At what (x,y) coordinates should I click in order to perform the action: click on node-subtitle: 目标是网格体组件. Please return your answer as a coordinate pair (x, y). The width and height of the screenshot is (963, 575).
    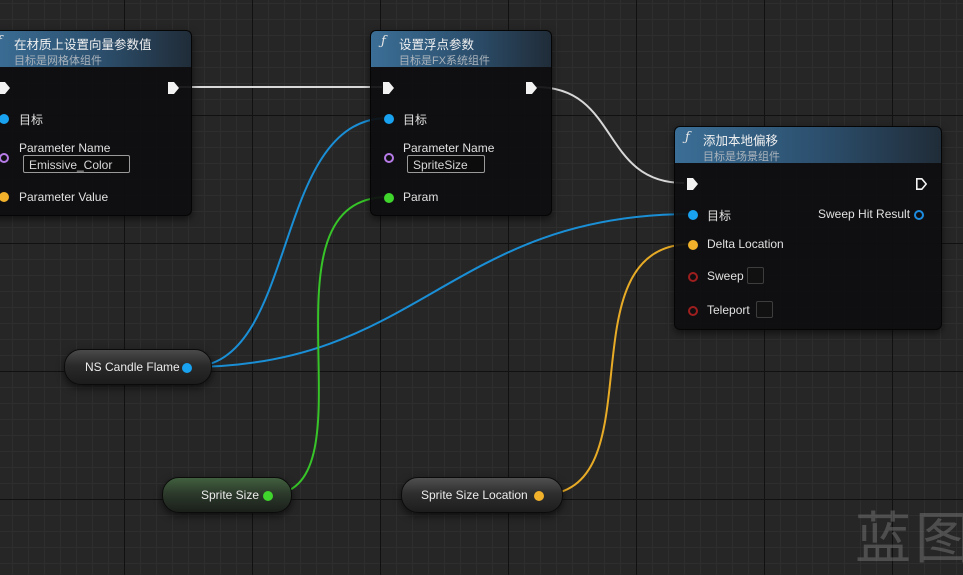
    Looking at the image, I should click on (58, 61).